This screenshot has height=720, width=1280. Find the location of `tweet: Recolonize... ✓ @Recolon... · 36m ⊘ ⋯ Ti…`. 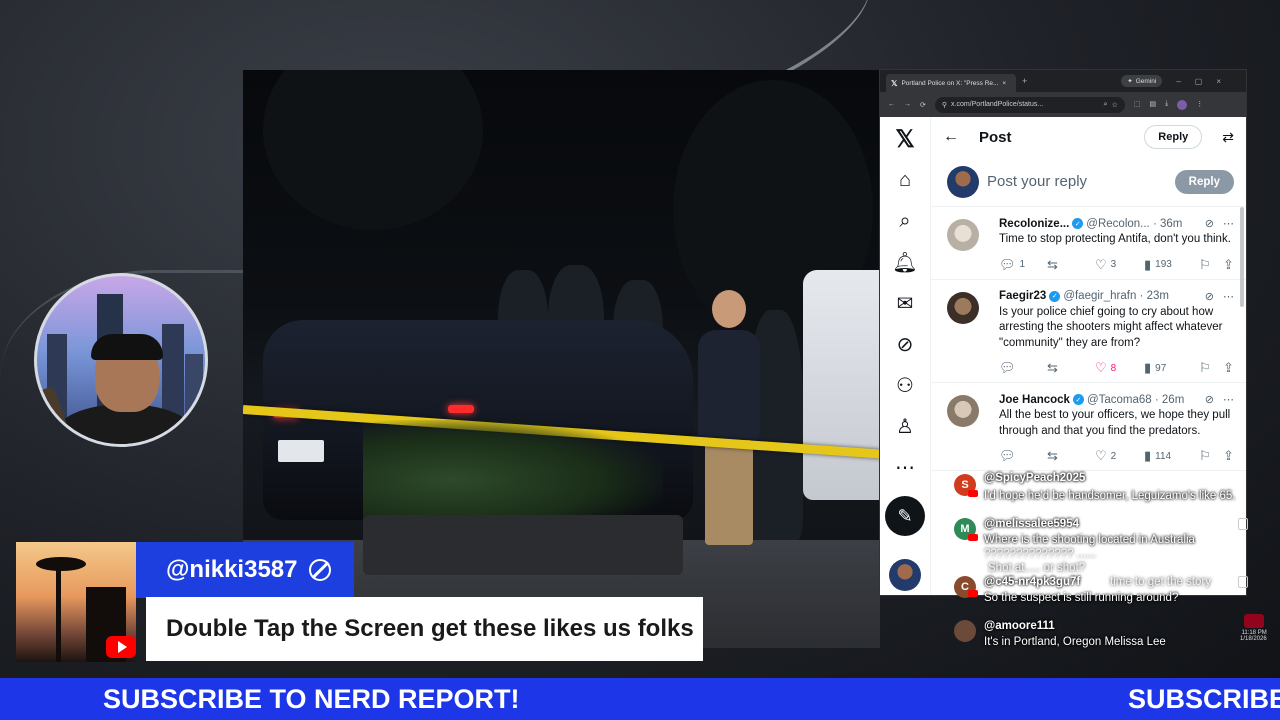

tweet: Recolonize... ✓ @Recolon... · 36m ⊘ ⋯ Ti… is located at coordinates (1088, 243).